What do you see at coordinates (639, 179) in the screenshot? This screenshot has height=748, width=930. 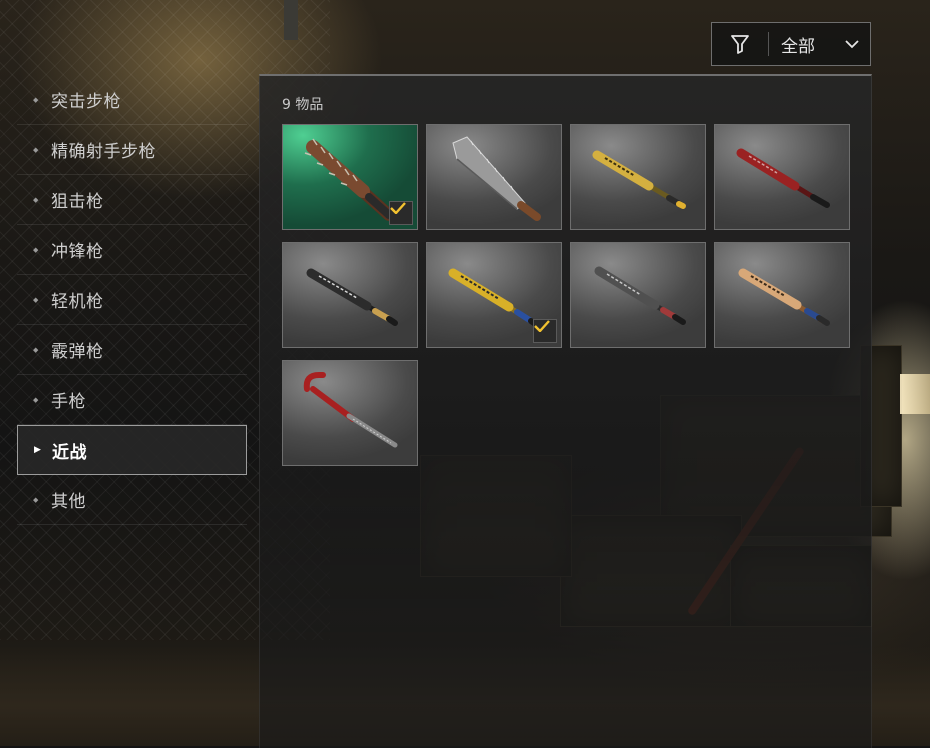 I see `gold-bat-icon` at bounding box center [639, 179].